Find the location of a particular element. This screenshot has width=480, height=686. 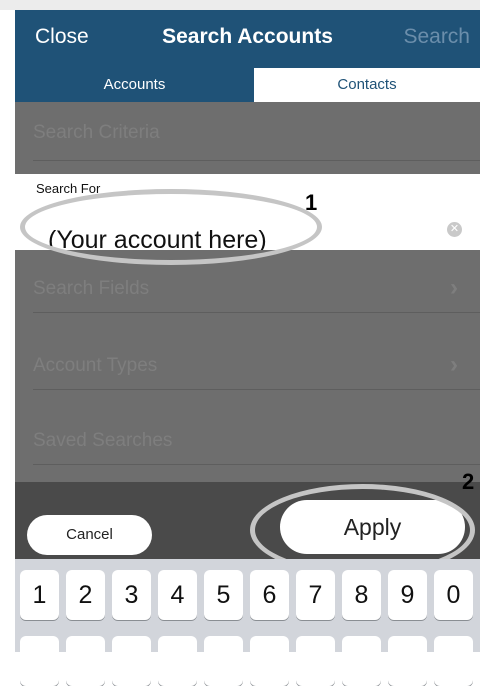

tab-contacts: Contacts is located at coordinates (367, 85).